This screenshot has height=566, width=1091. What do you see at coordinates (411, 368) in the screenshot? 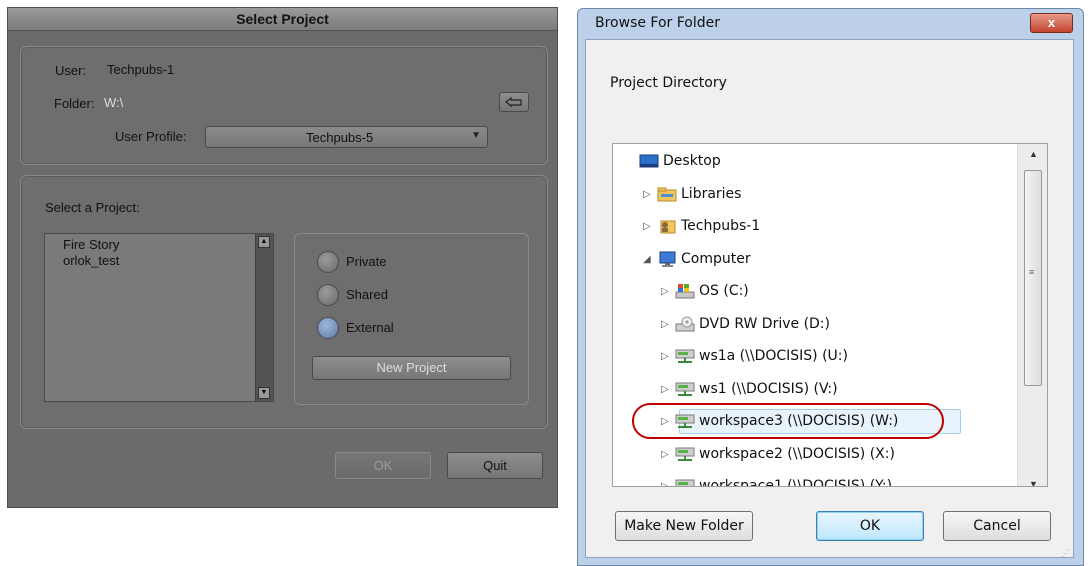
I see `new-project-button: New Project` at bounding box center [411, 368].